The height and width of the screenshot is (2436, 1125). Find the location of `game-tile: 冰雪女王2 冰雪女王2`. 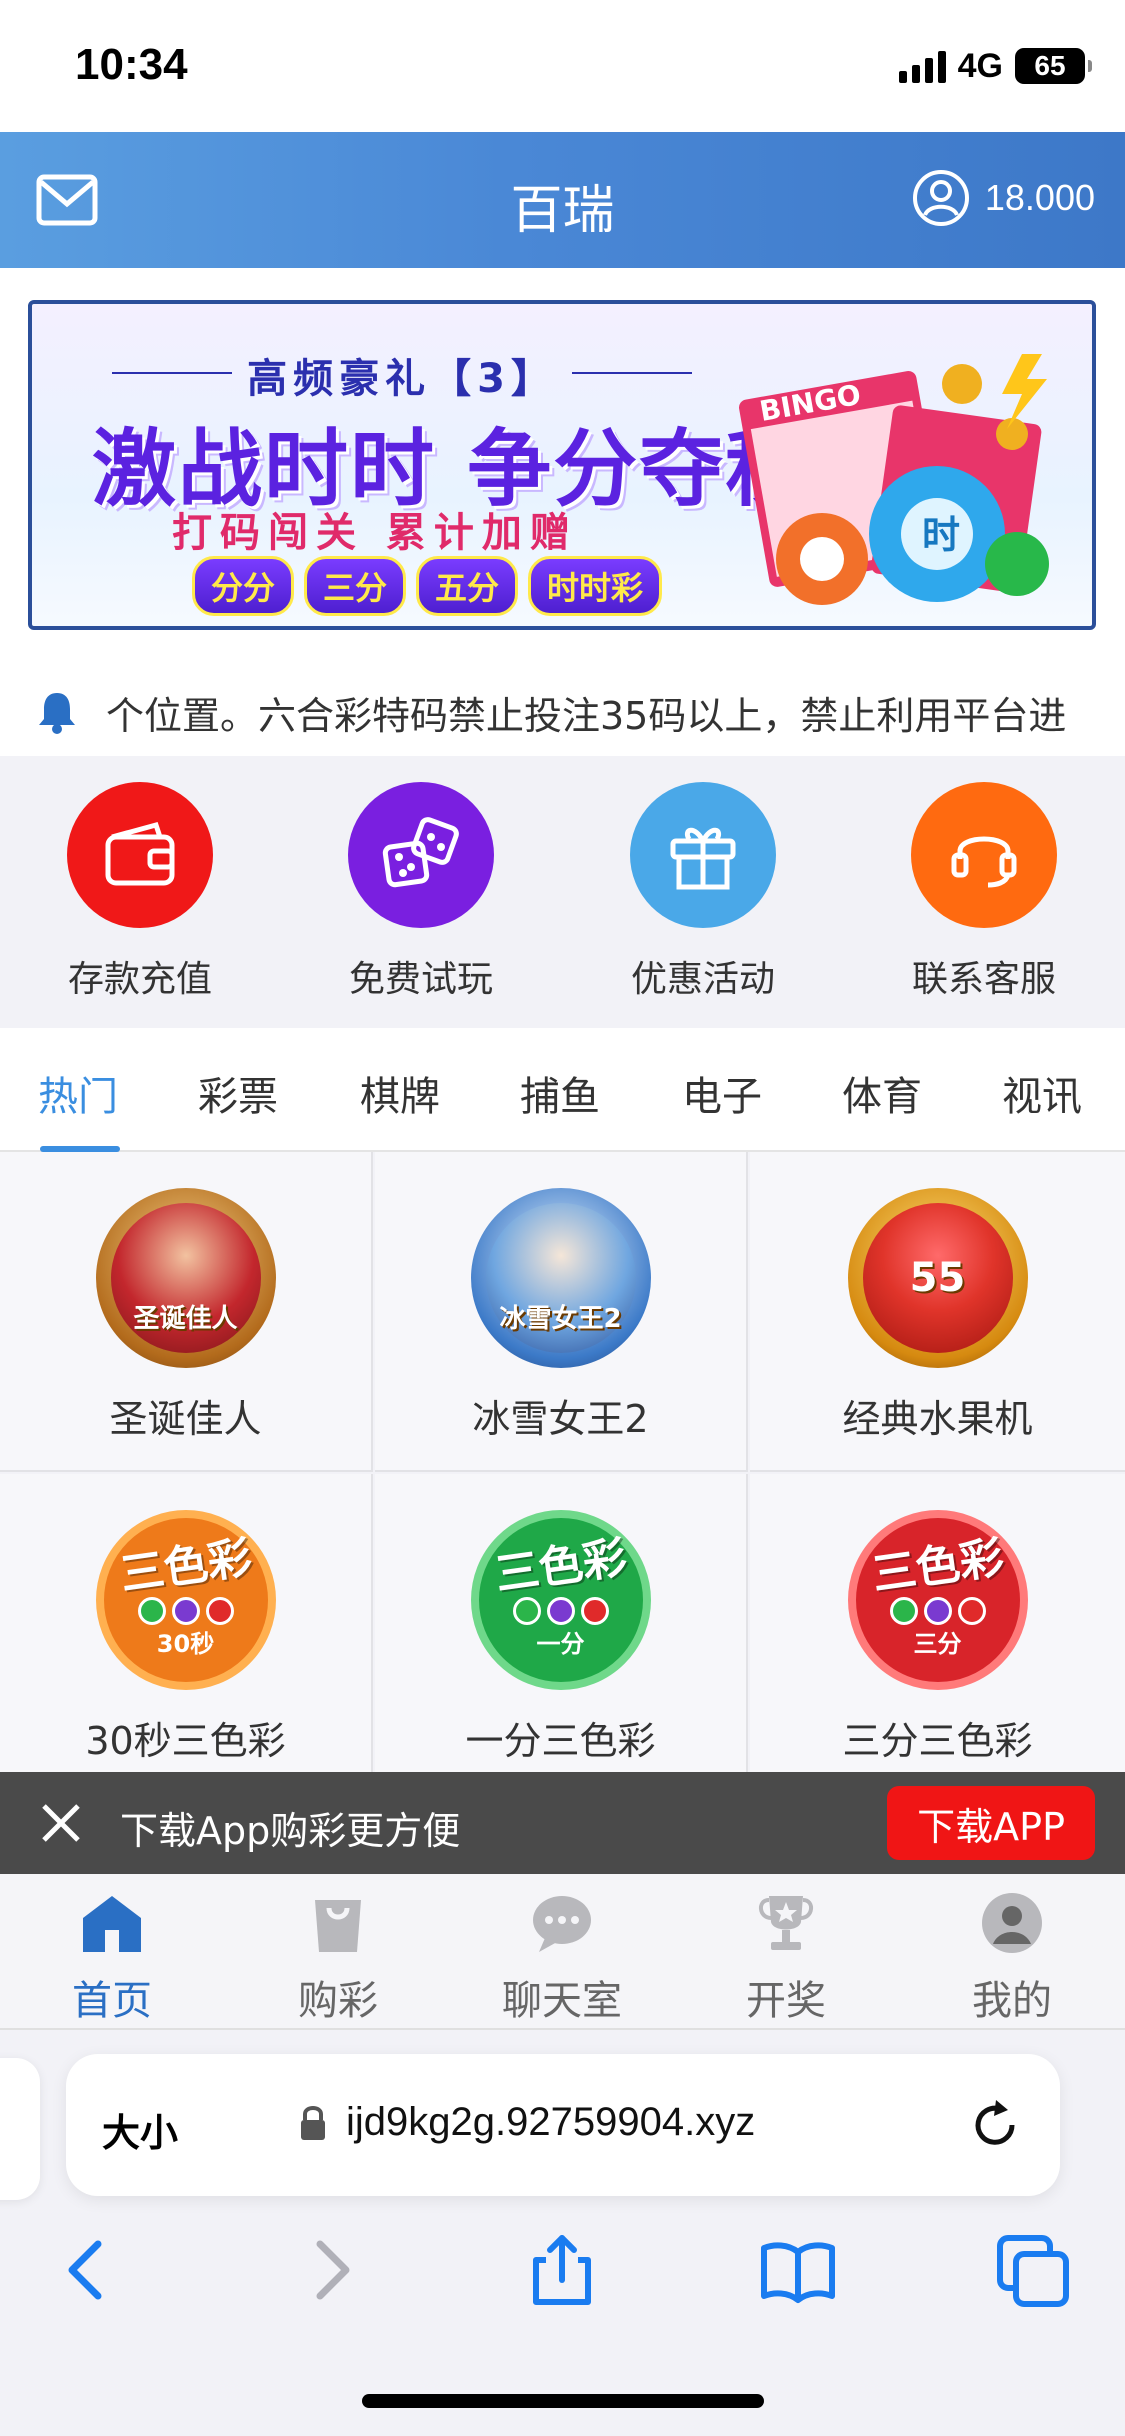

game-tile: 冰雪女王2 冰雪女王2 is located at coordinates (561, 1312).